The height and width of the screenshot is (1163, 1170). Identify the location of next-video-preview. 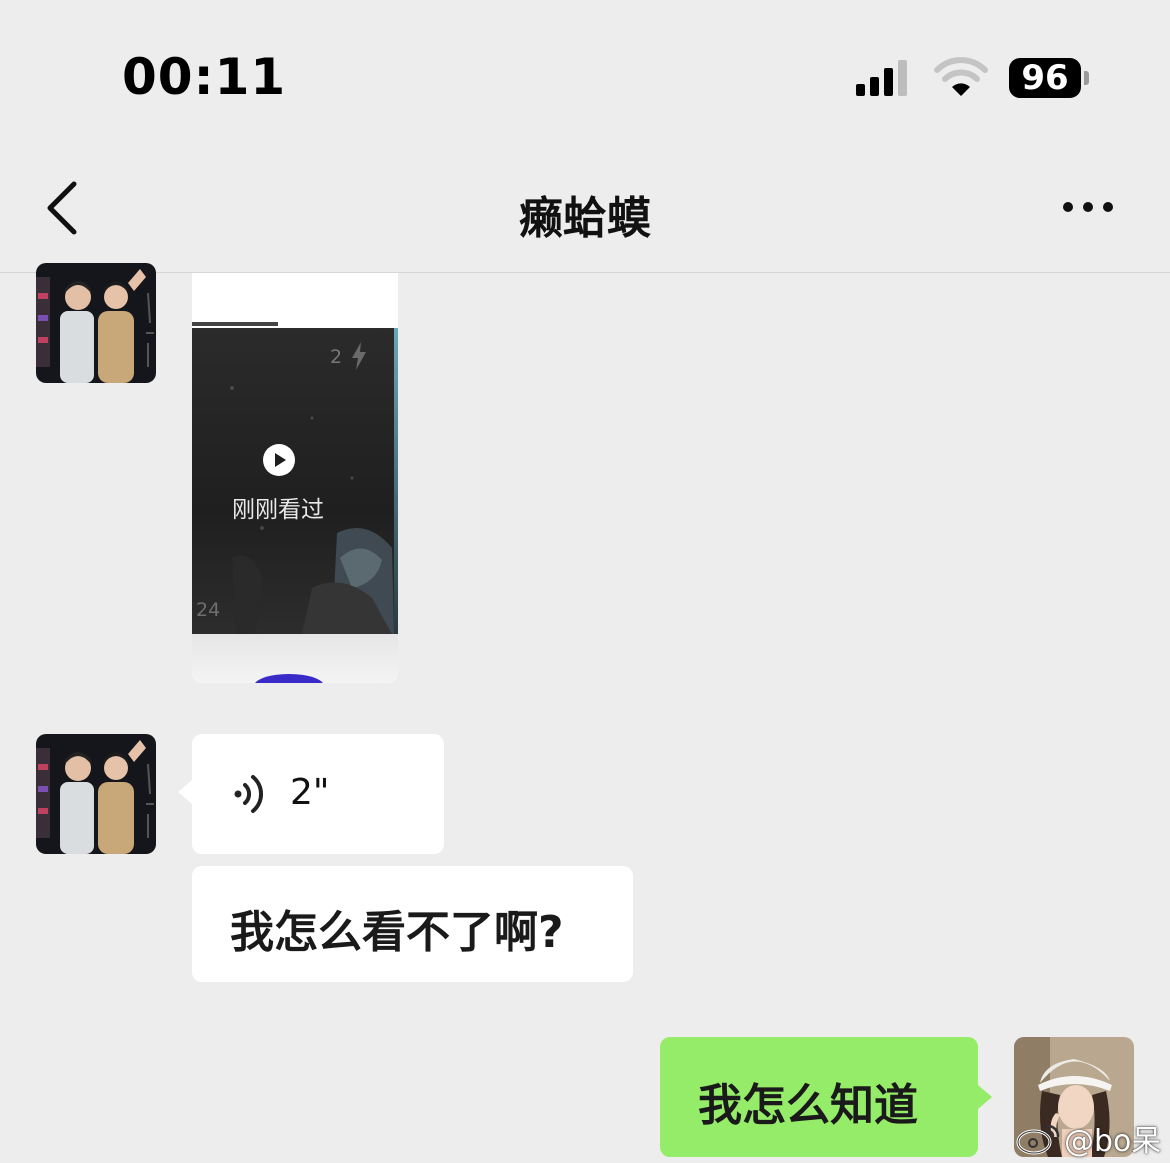
(295, 658).